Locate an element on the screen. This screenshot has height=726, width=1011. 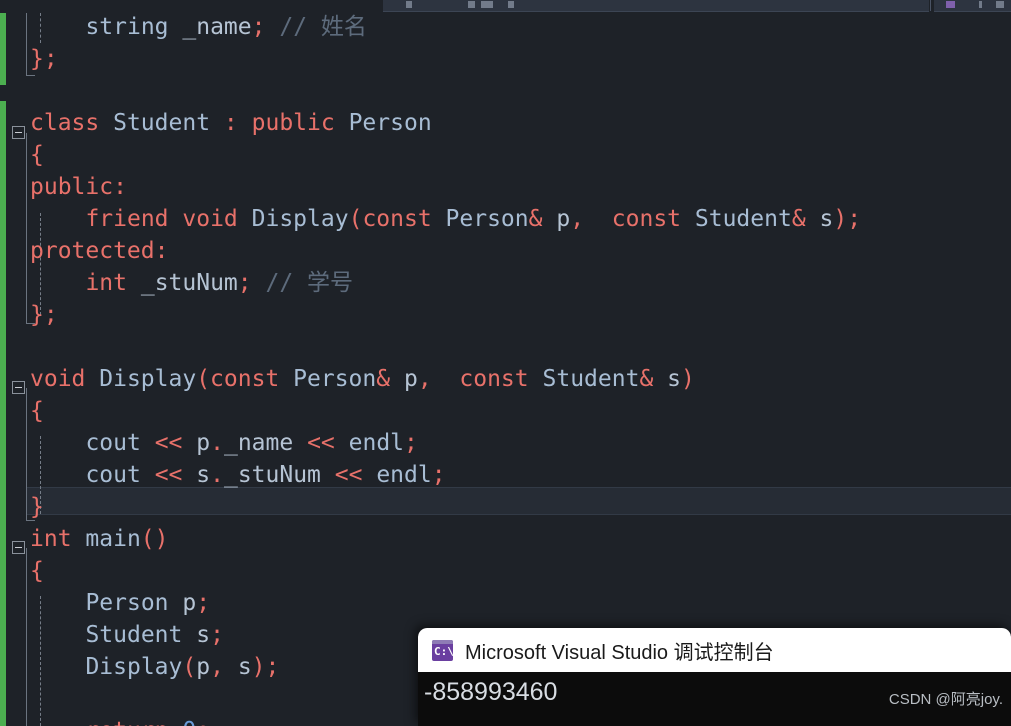
code-line: cout << s._stuNum << endl; is located at coordinates (265, 475).